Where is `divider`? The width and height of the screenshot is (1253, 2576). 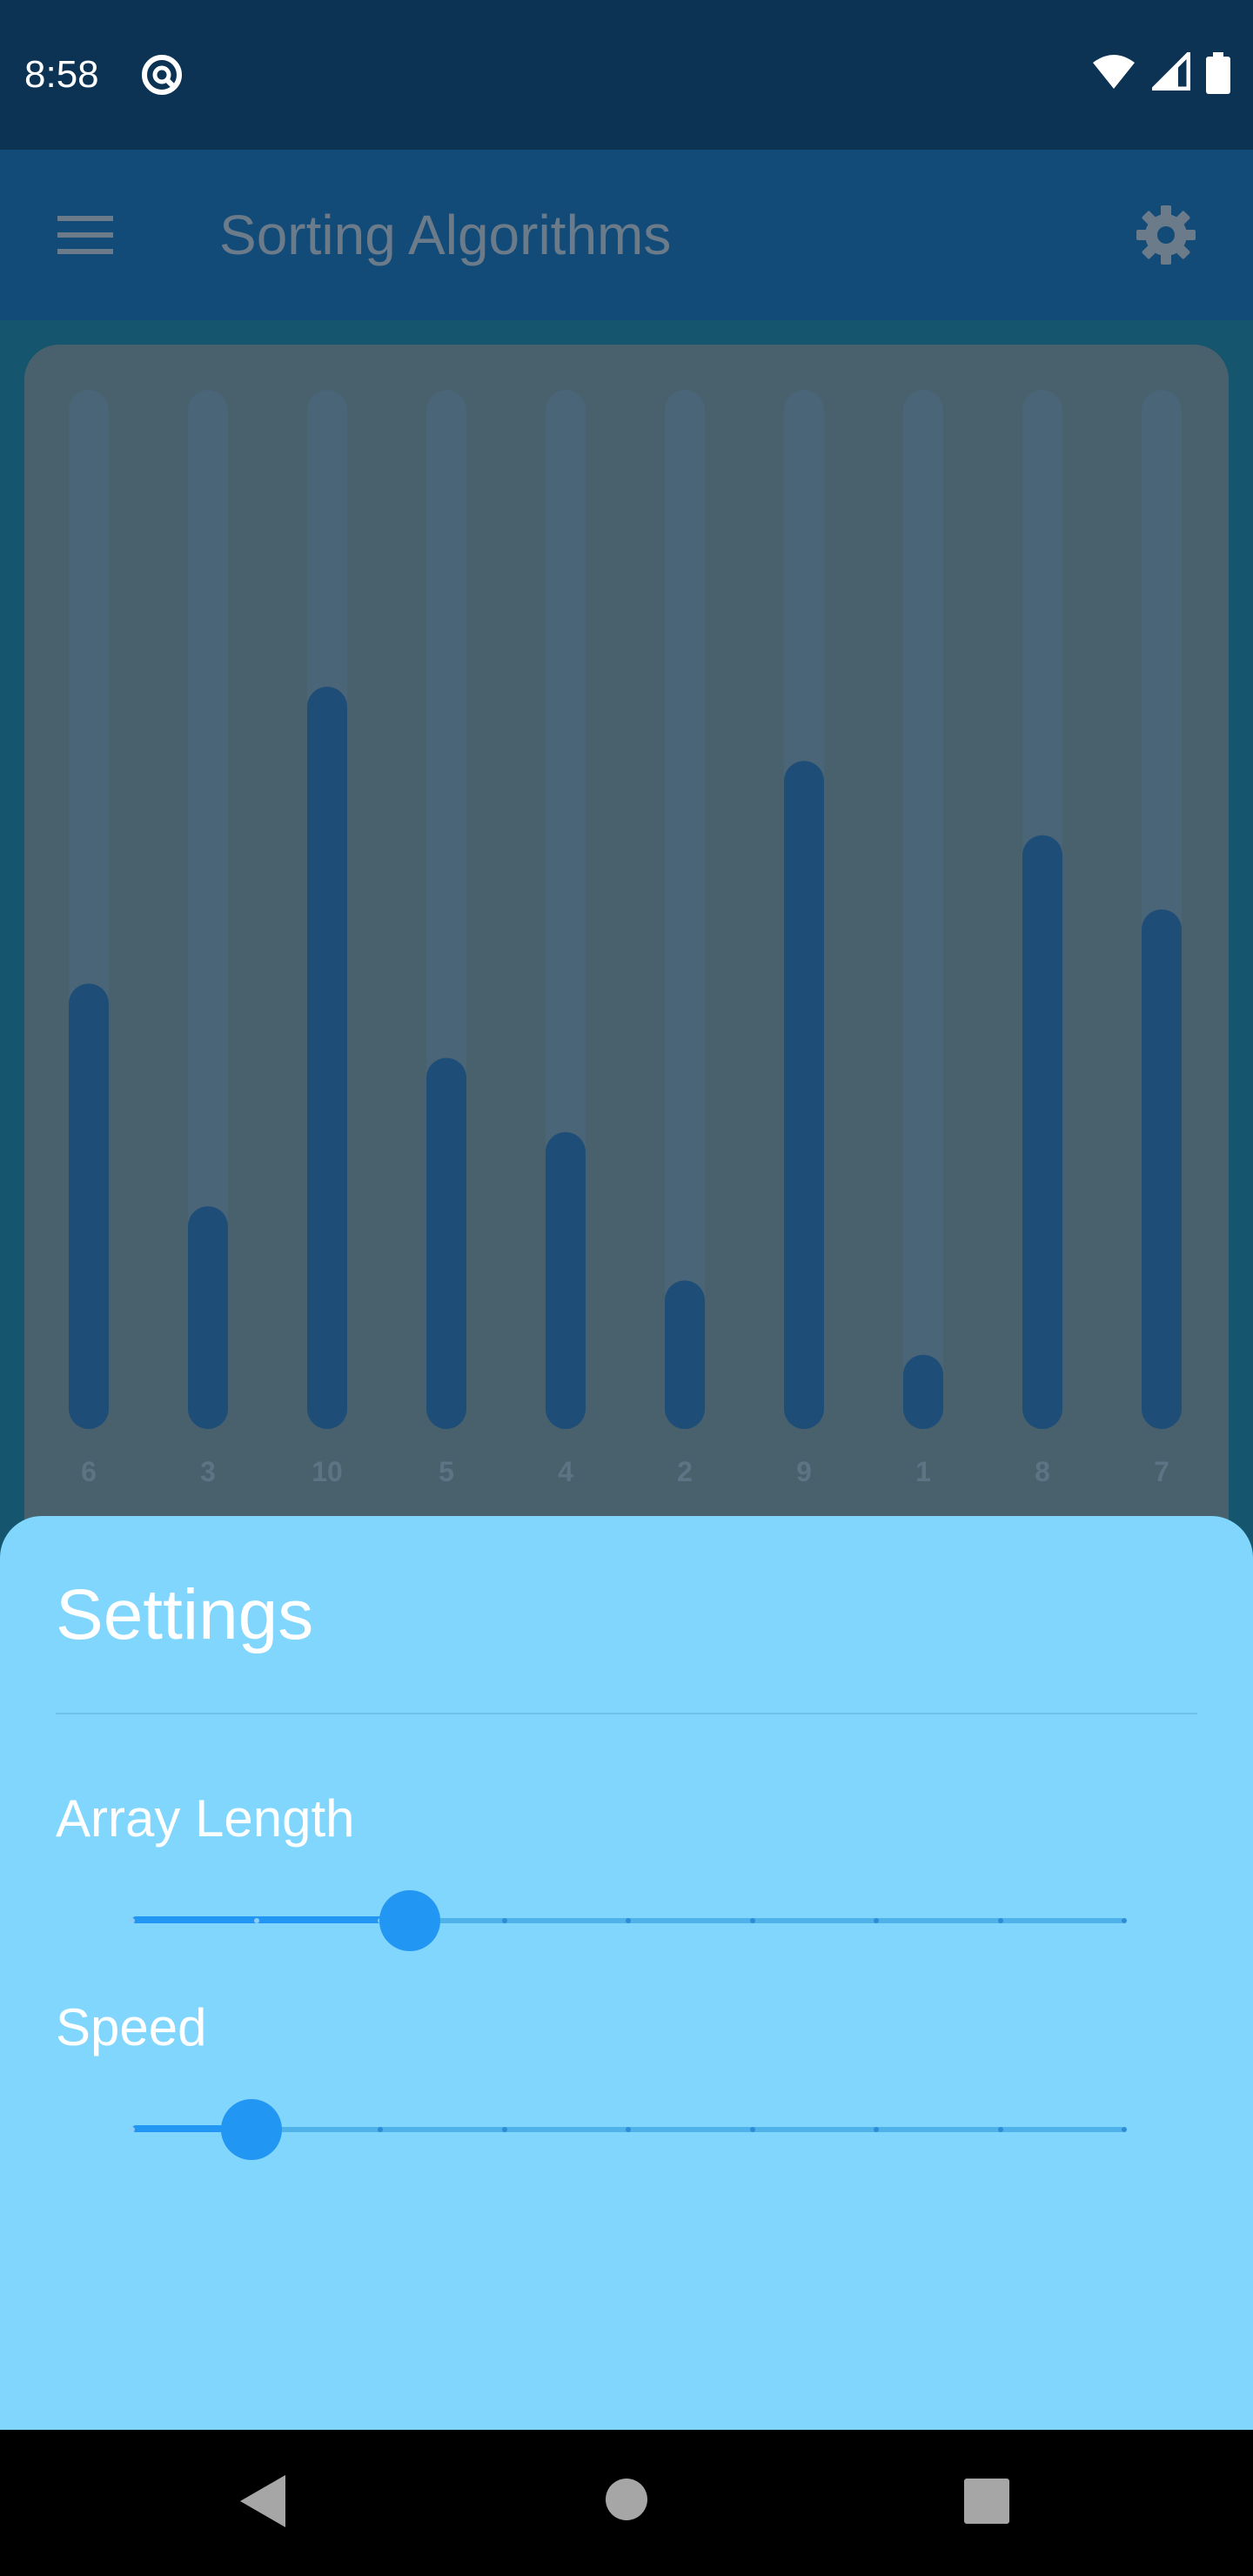 divider is located at coordinates (626, 1713).